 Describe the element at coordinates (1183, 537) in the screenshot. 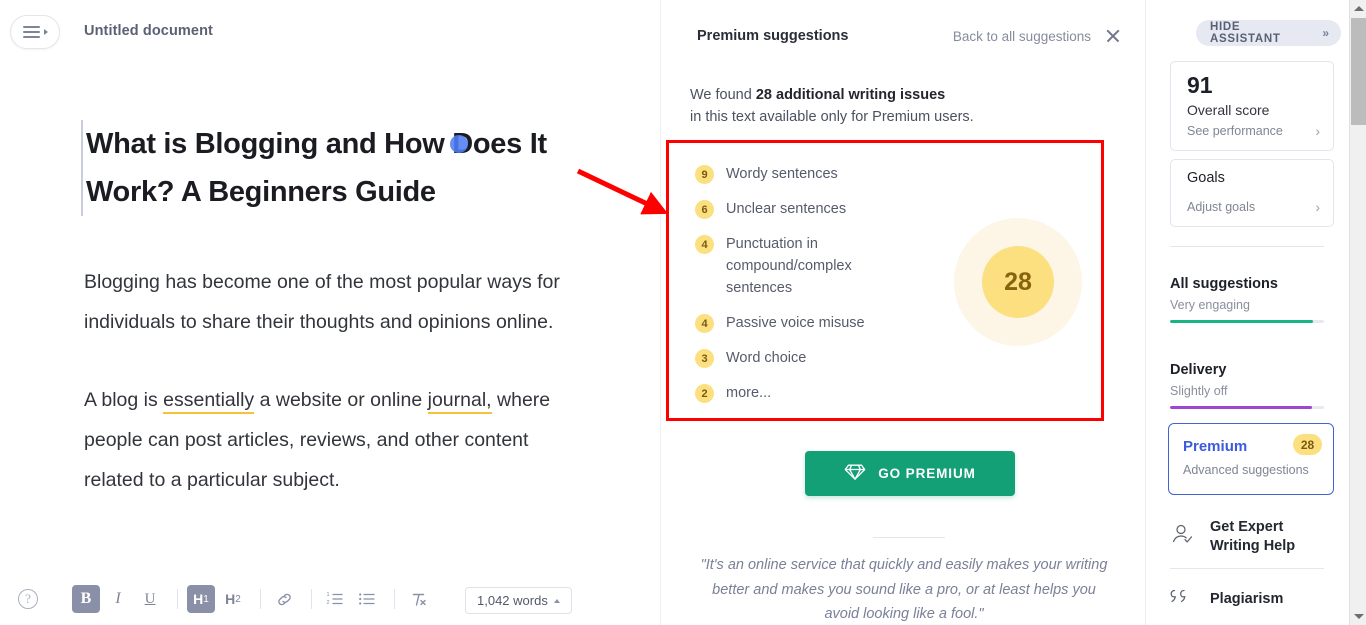

I see `person-check-icon` at that location.